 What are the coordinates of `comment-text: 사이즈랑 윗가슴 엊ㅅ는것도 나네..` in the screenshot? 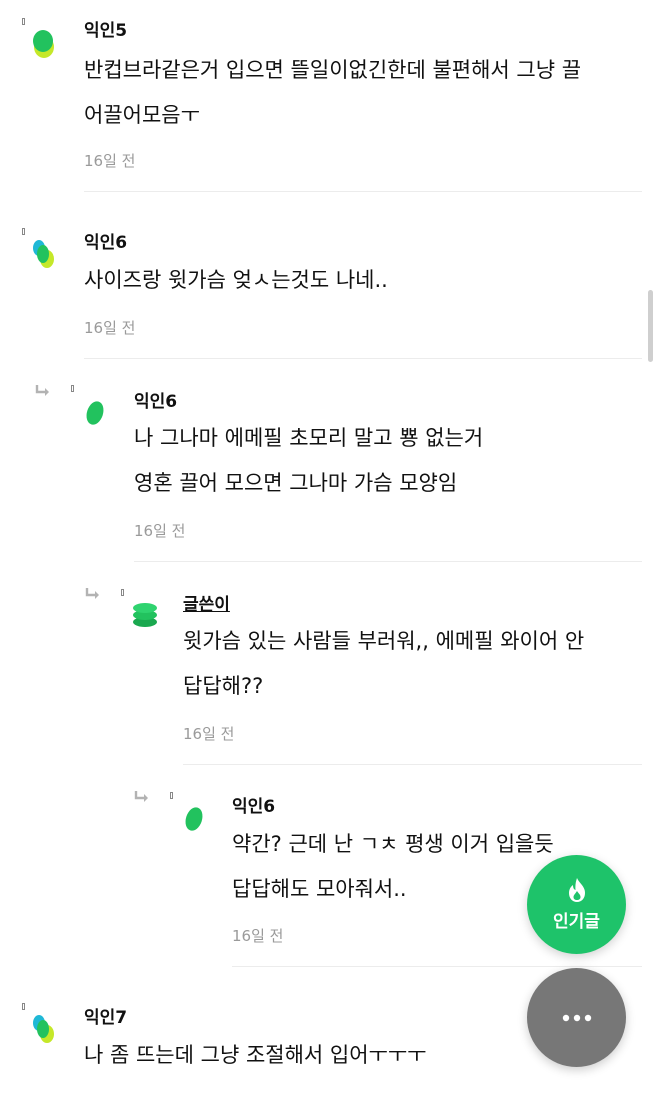 It's located at (236, 280).